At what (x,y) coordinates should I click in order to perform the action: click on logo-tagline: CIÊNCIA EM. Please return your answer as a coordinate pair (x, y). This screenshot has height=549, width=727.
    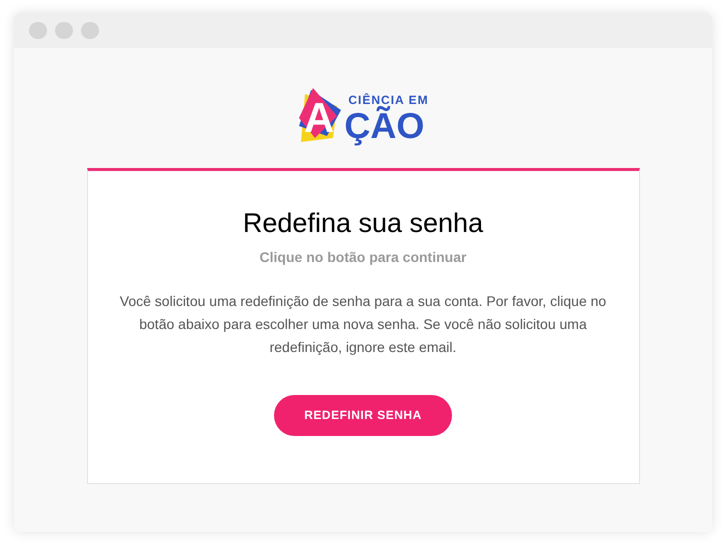
    Looking at the image, I should click on (388, 100).